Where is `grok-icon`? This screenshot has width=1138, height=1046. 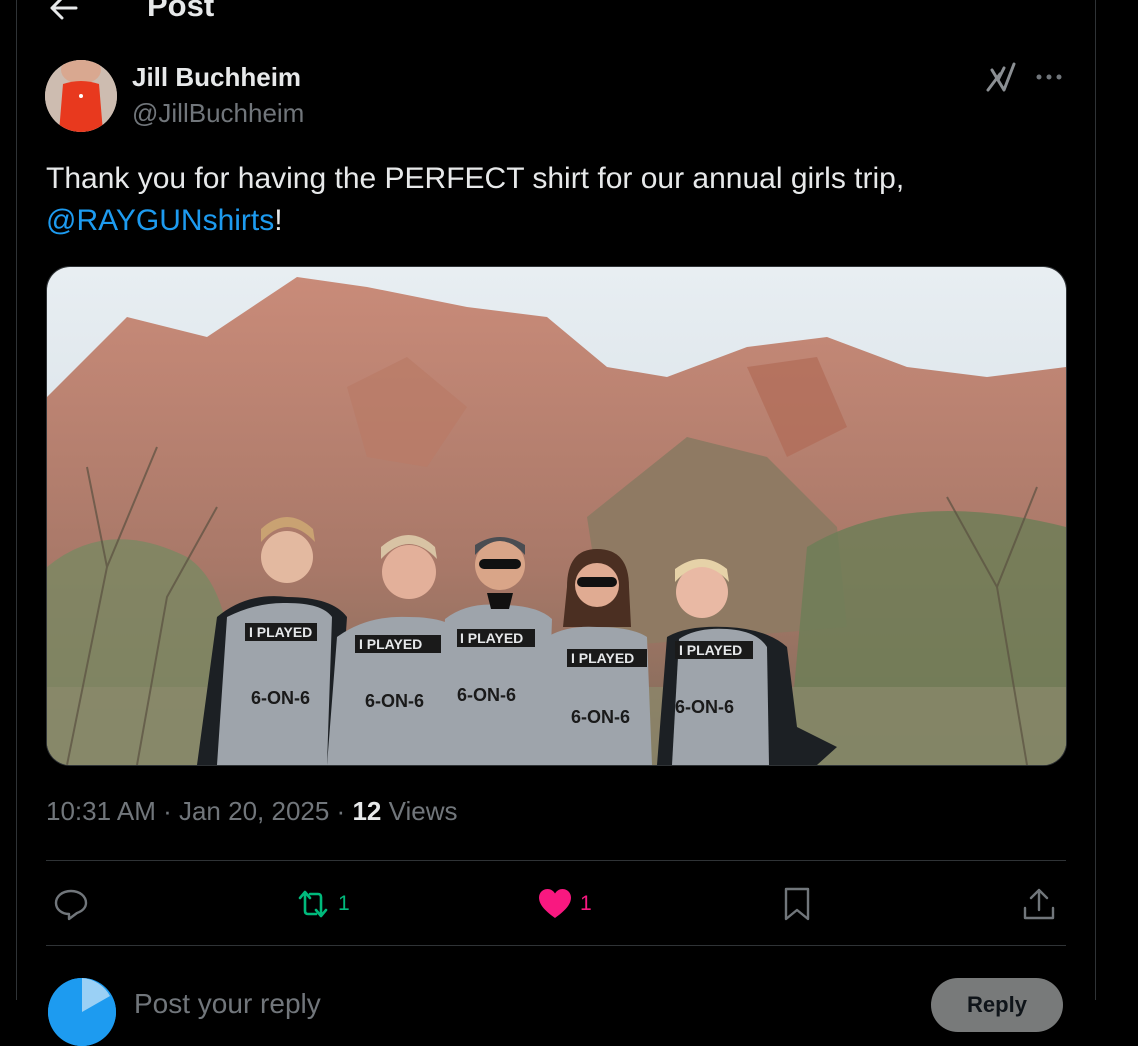 grok-icon is located at coordinates (1001, 77).